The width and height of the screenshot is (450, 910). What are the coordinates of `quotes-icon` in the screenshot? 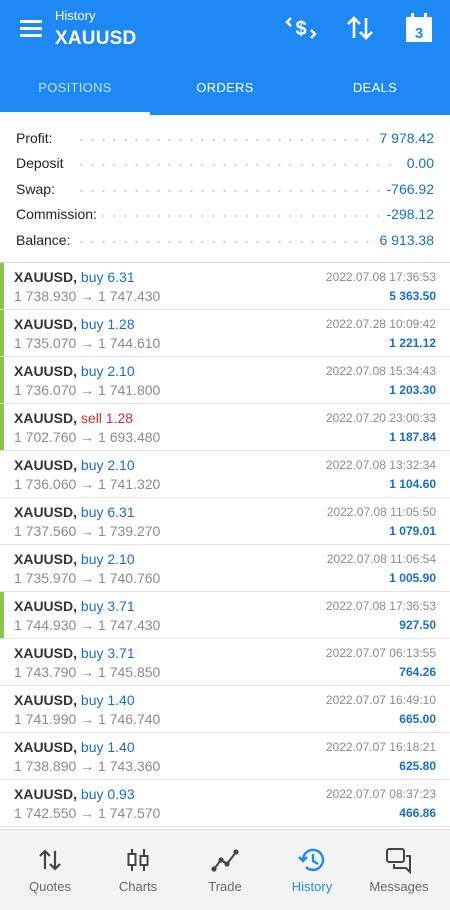 It's located at (50, 860).